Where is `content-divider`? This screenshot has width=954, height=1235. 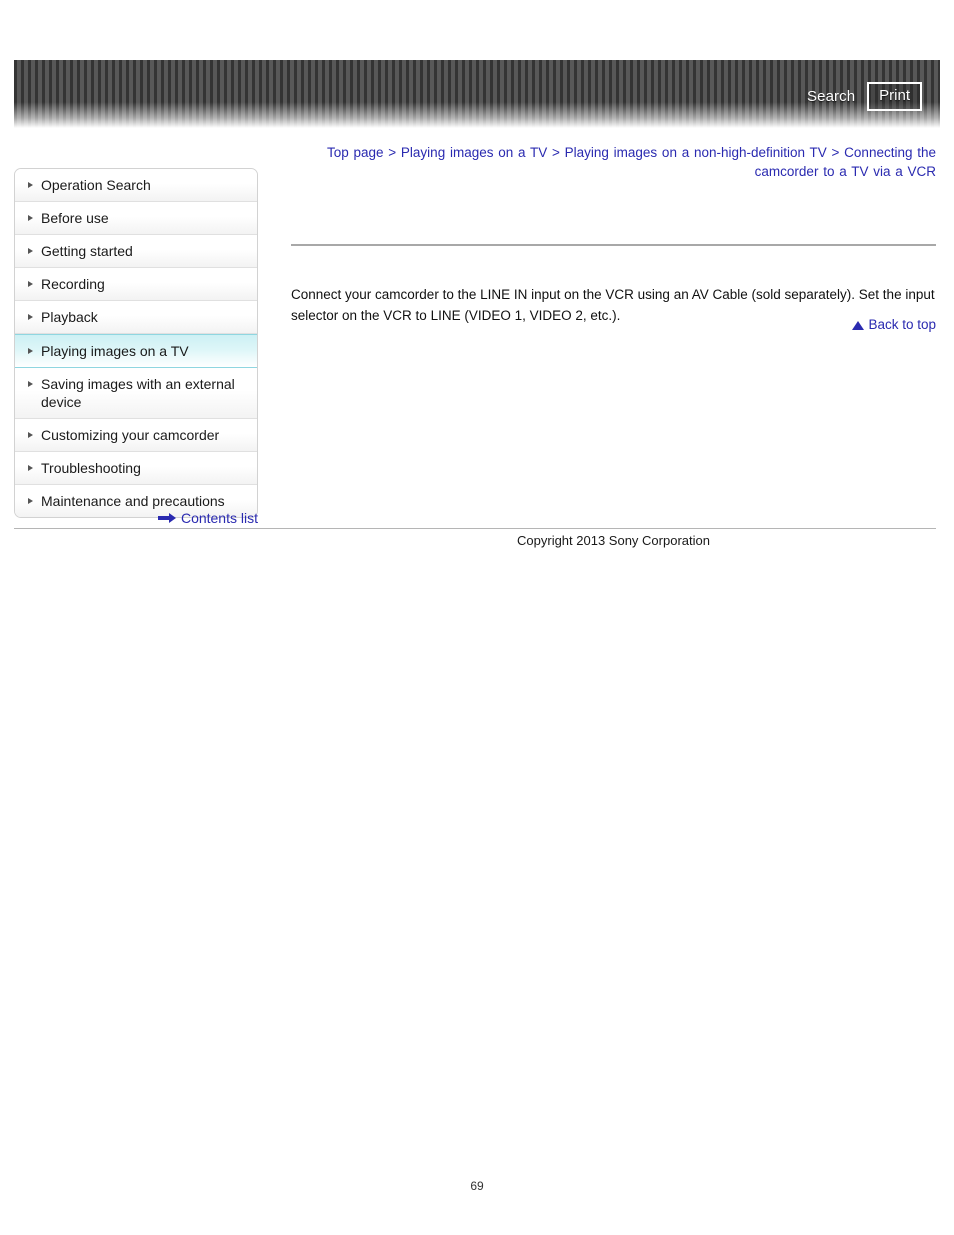
content-divider is located at coordinates (613, 245).